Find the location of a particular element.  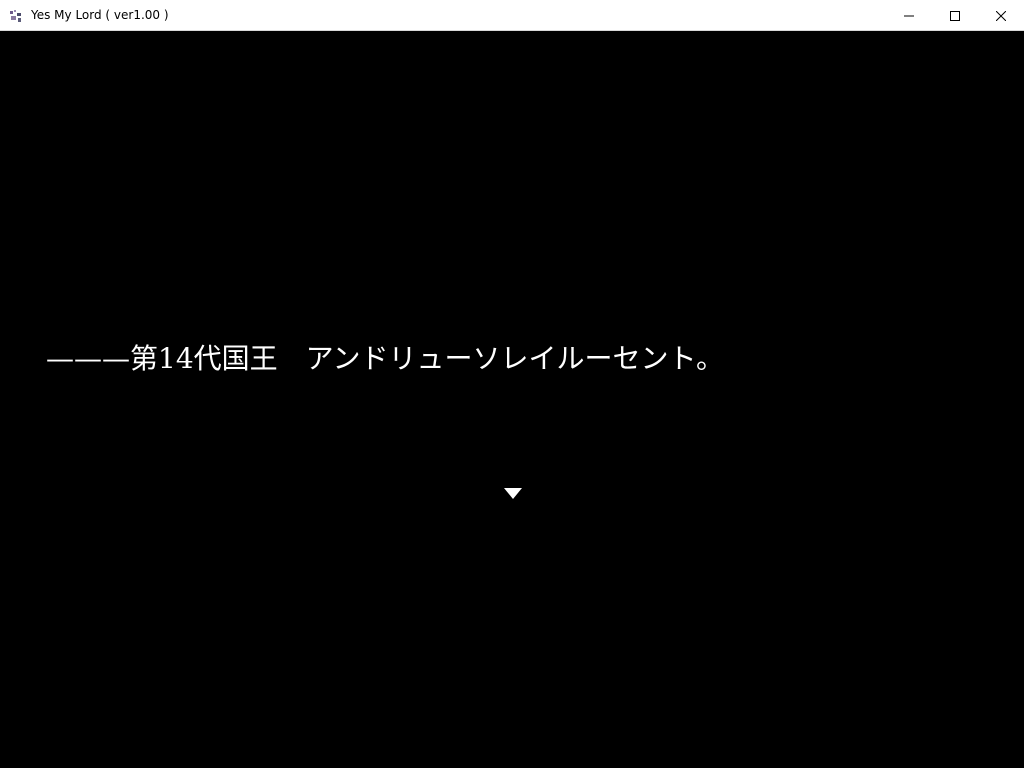

title-bar: Yes My Lord ( ver1.00 ) is located at coordinates (512, 15).